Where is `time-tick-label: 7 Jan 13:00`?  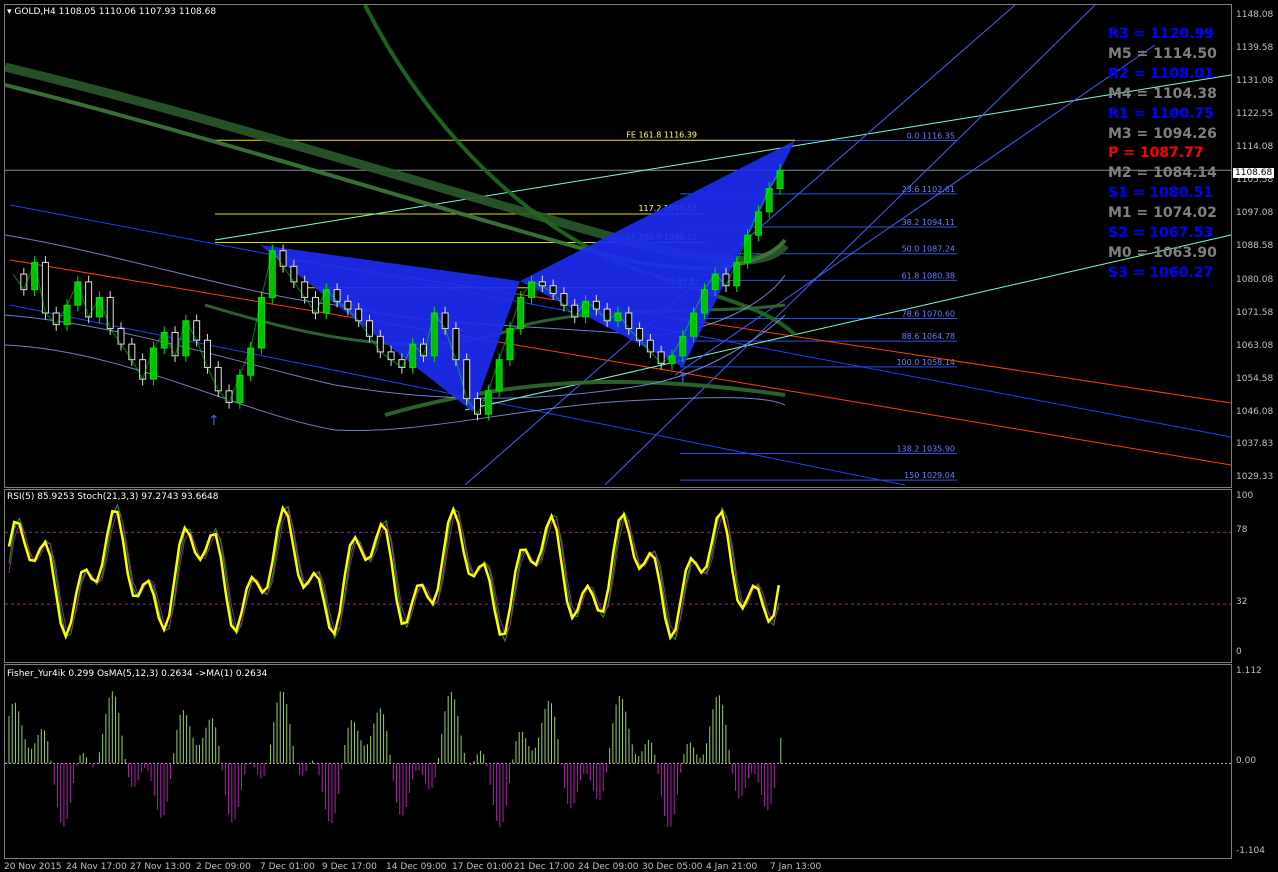
time-tick-label: 7 Jan 13:00 is located at coordinates (796, 867).